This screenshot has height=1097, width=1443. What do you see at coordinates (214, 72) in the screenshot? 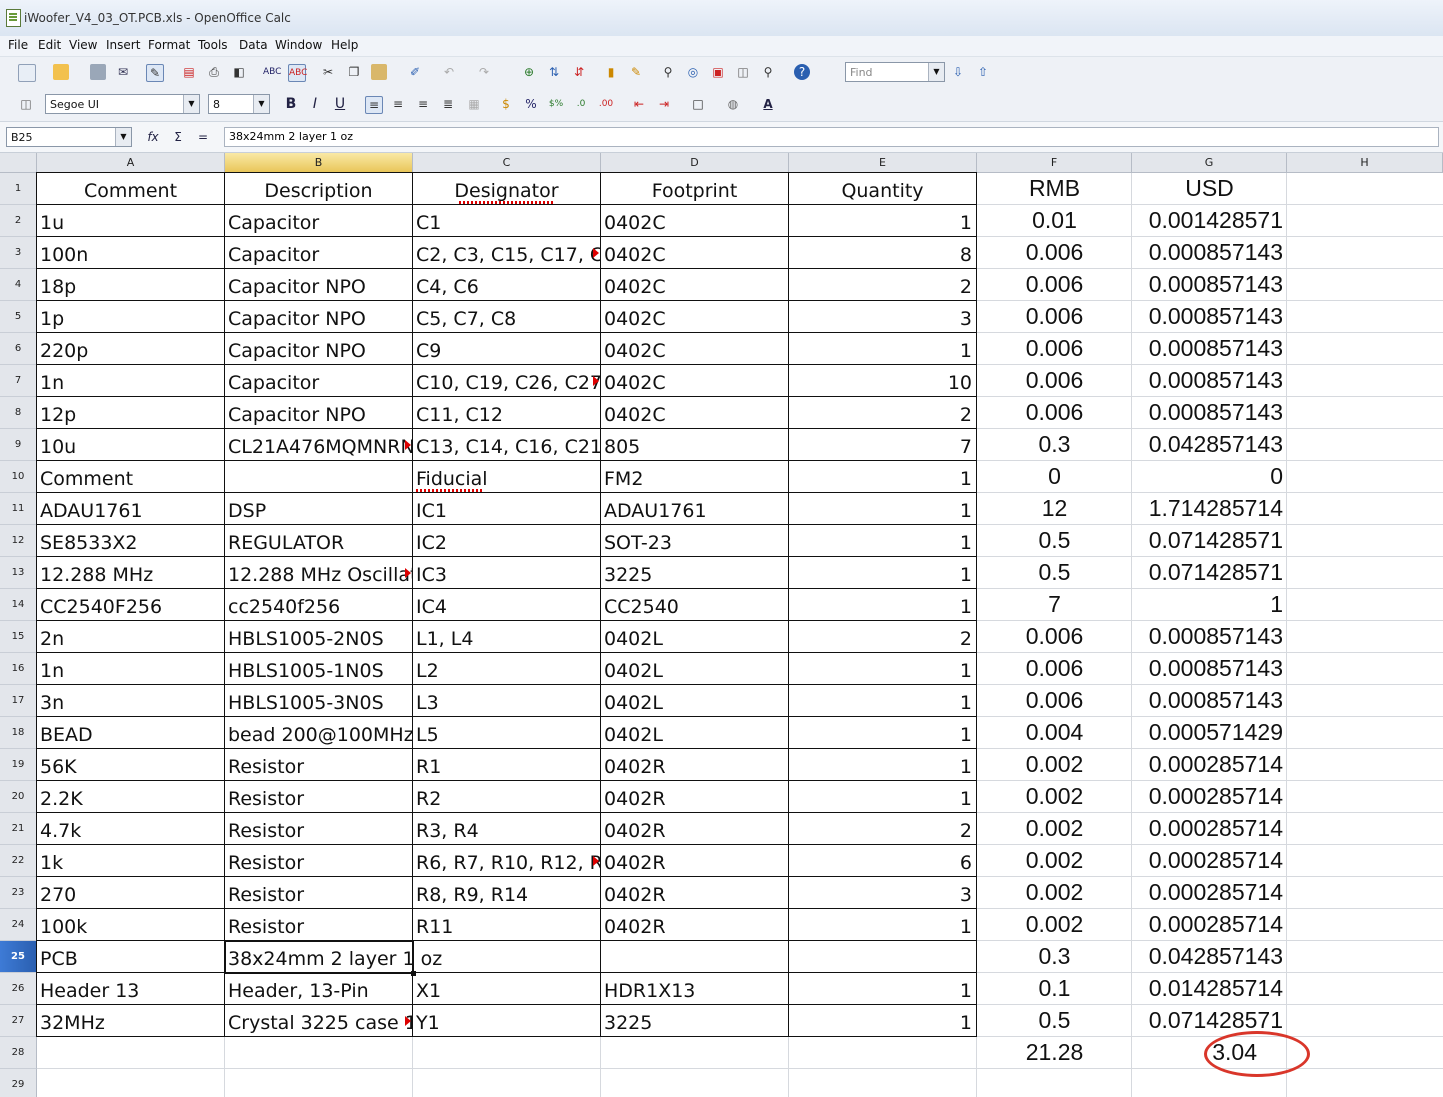
I see `print-icon: ⎙` at bounding box center [214, 72].